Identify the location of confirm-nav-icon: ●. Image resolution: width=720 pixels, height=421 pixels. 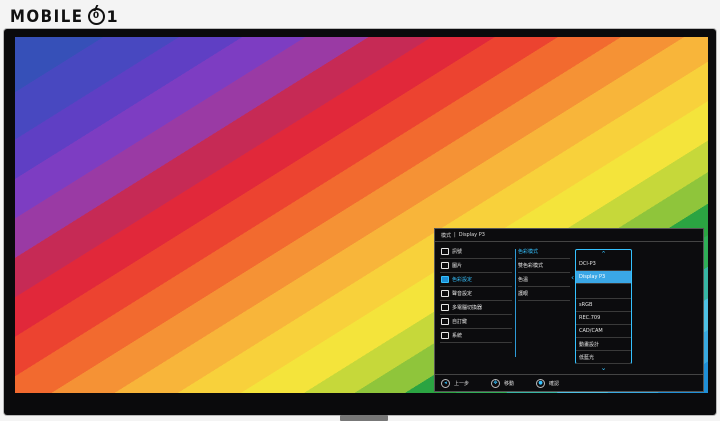
(541, 383).